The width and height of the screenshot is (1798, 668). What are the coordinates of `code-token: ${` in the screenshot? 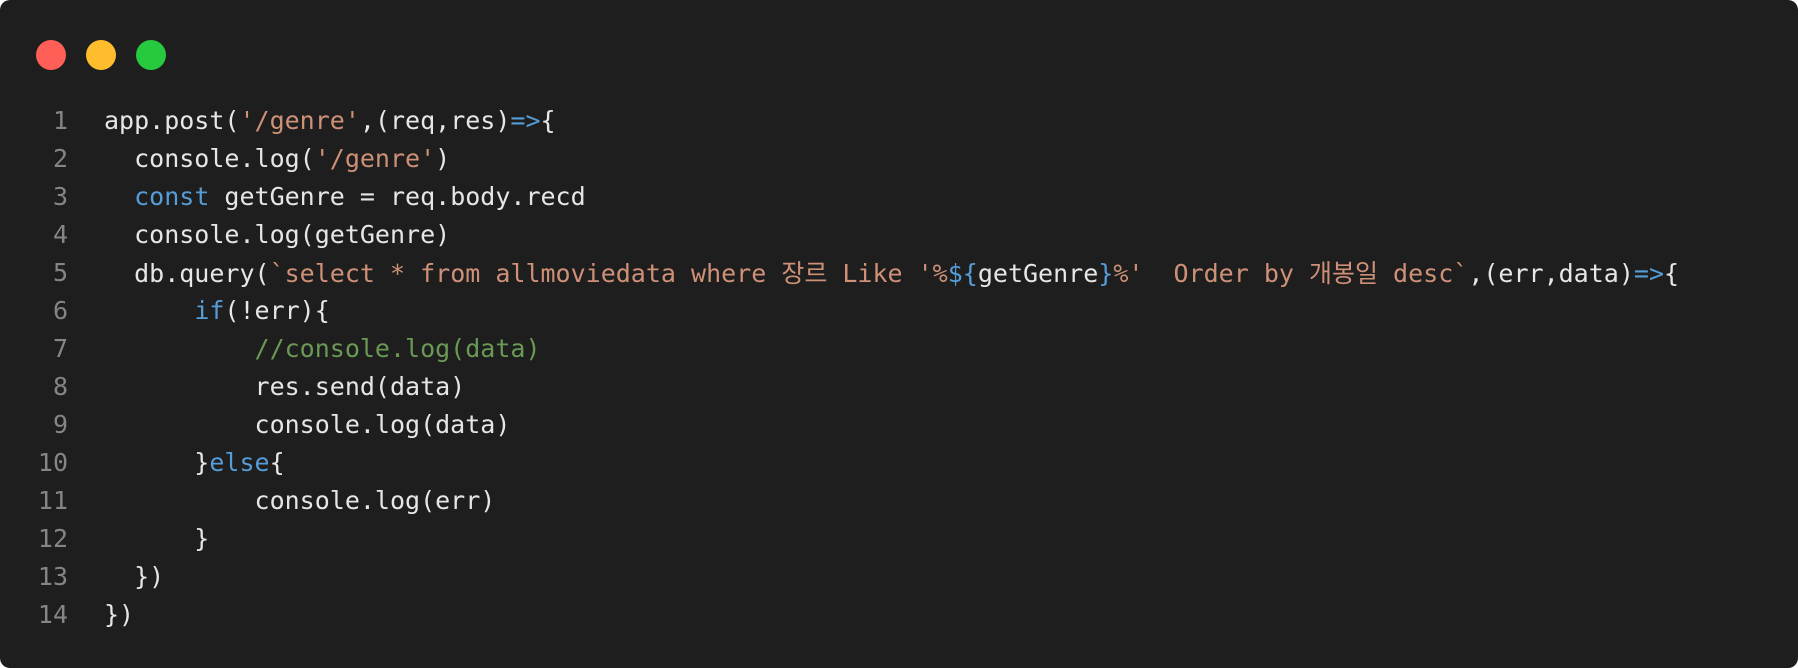 It's located at (962, 273).